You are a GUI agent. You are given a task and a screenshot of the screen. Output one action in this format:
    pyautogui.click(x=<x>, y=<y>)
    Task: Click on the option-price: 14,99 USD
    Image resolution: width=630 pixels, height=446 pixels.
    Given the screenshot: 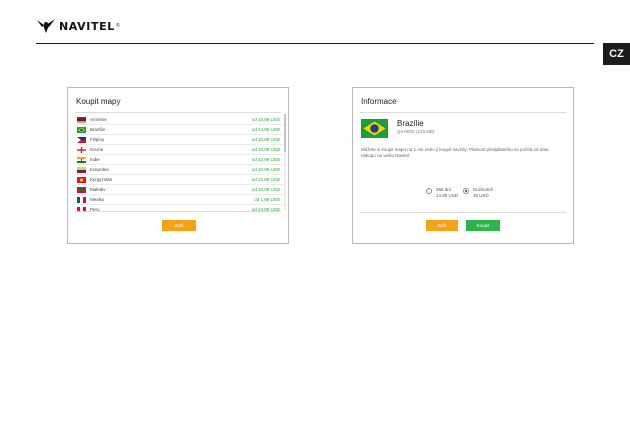 What is the action you would take?
    pyautogui.click(x=447, y=195)
    